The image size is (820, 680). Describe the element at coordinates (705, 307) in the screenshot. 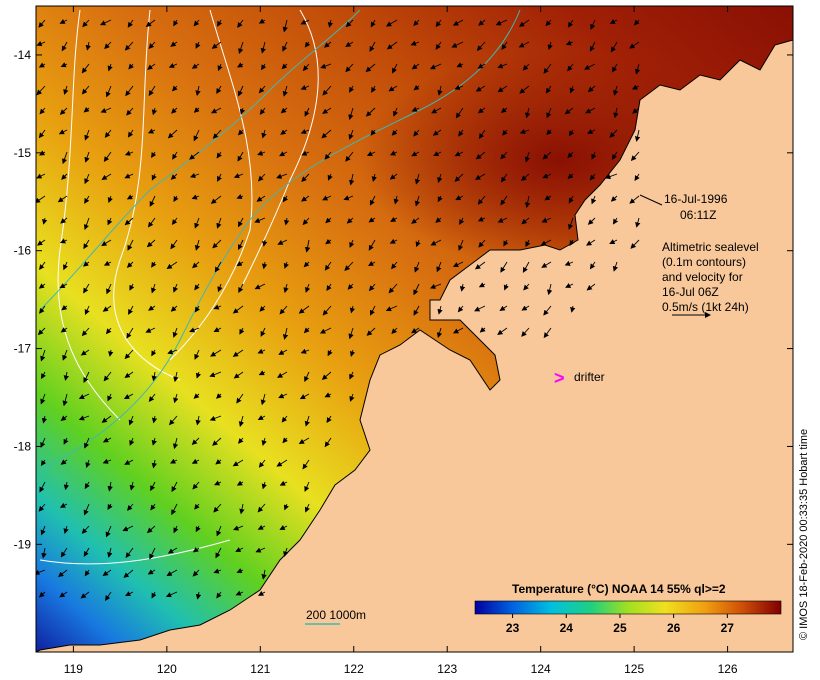

I see `sealevel-line-5: 0.5m/s (1kt 24h)` at that location.